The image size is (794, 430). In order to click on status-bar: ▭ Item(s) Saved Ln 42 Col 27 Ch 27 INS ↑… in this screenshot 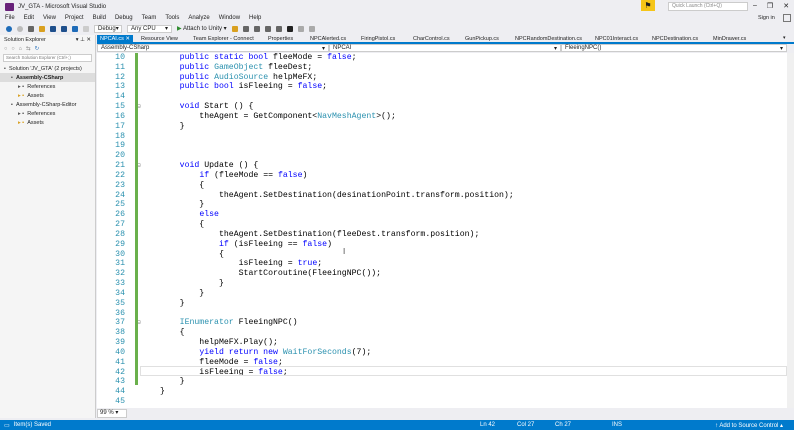, I will do `click(397, 425)`.